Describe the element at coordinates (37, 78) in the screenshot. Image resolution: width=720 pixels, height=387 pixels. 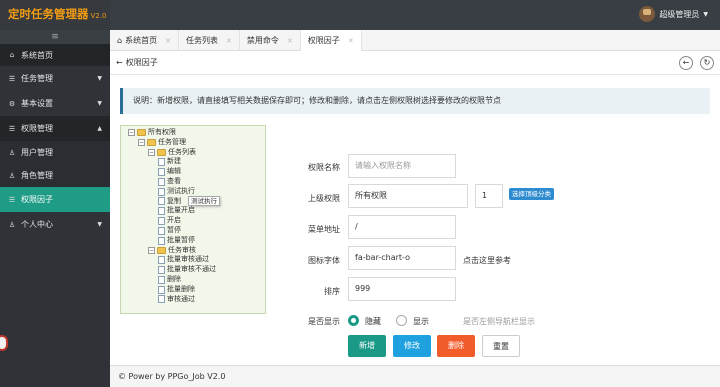
I see `sidebar-item-label: 任务管理` at that location.